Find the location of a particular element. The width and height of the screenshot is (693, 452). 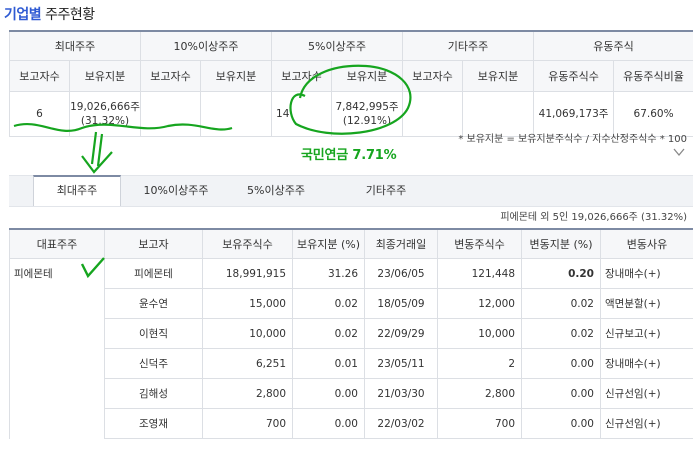

pct-cell: 31.26 is located at coordinates (328, 273).